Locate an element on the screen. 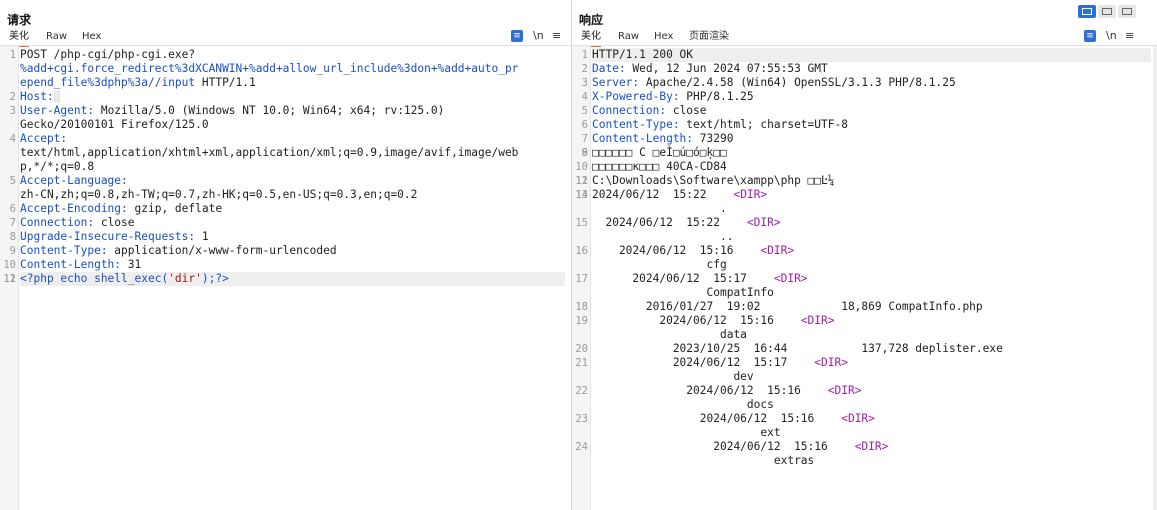 The width and height of the screenshot is (1157, 510). request-line: epend_file%3dphp%3a//input HTTP/1.1 is located at coordinates (292, 83).